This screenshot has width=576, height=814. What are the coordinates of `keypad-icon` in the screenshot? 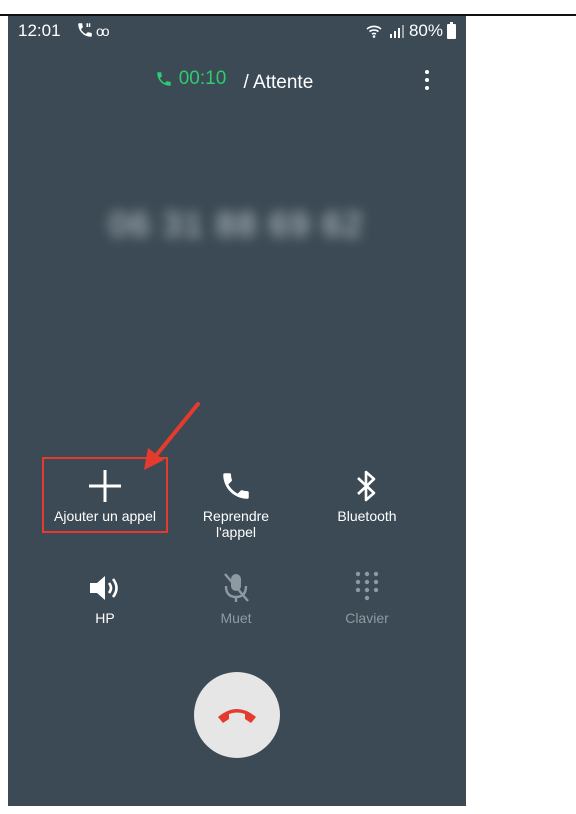 It's located at (367, 586).